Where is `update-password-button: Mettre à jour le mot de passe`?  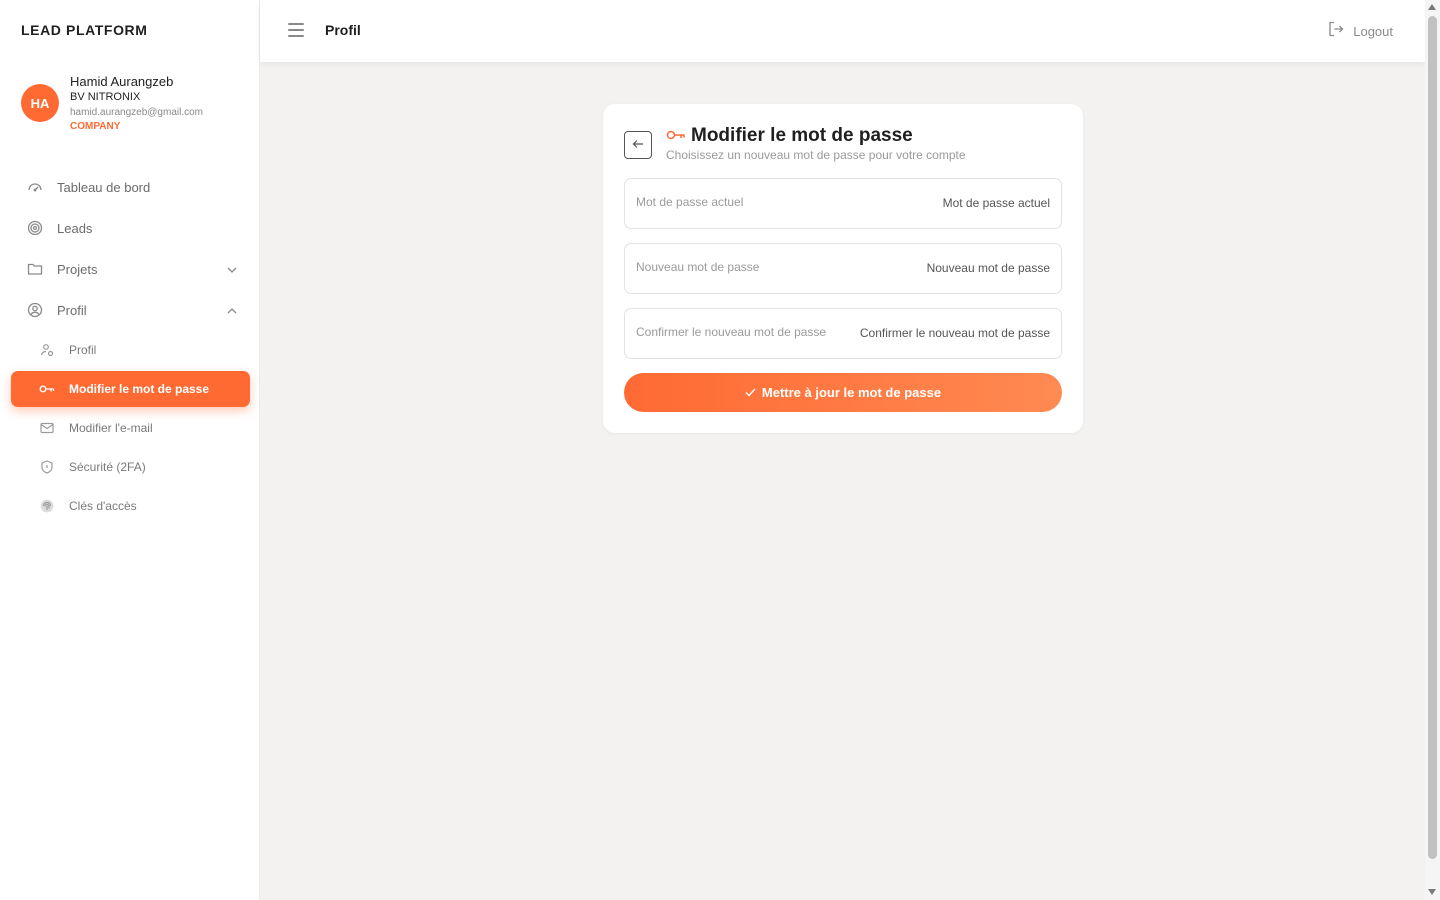 update-password-button: Mettre à jour le mot de passe is located at coordinates (843, 392).